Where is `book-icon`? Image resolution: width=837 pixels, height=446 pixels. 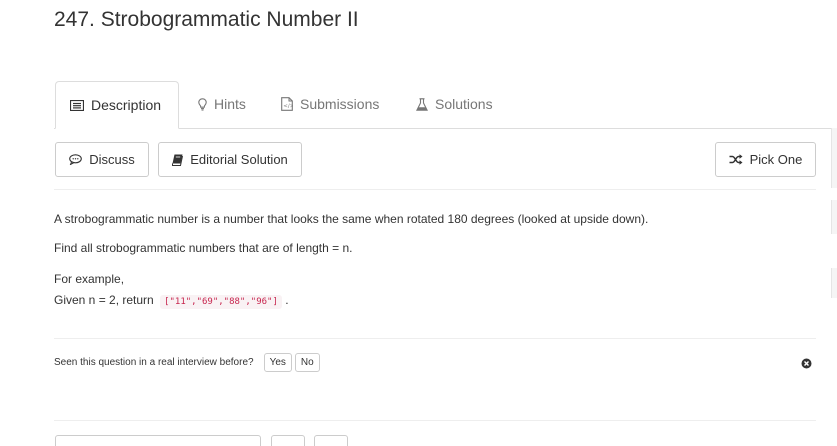
book-icon is located at coordinates (178, 160).